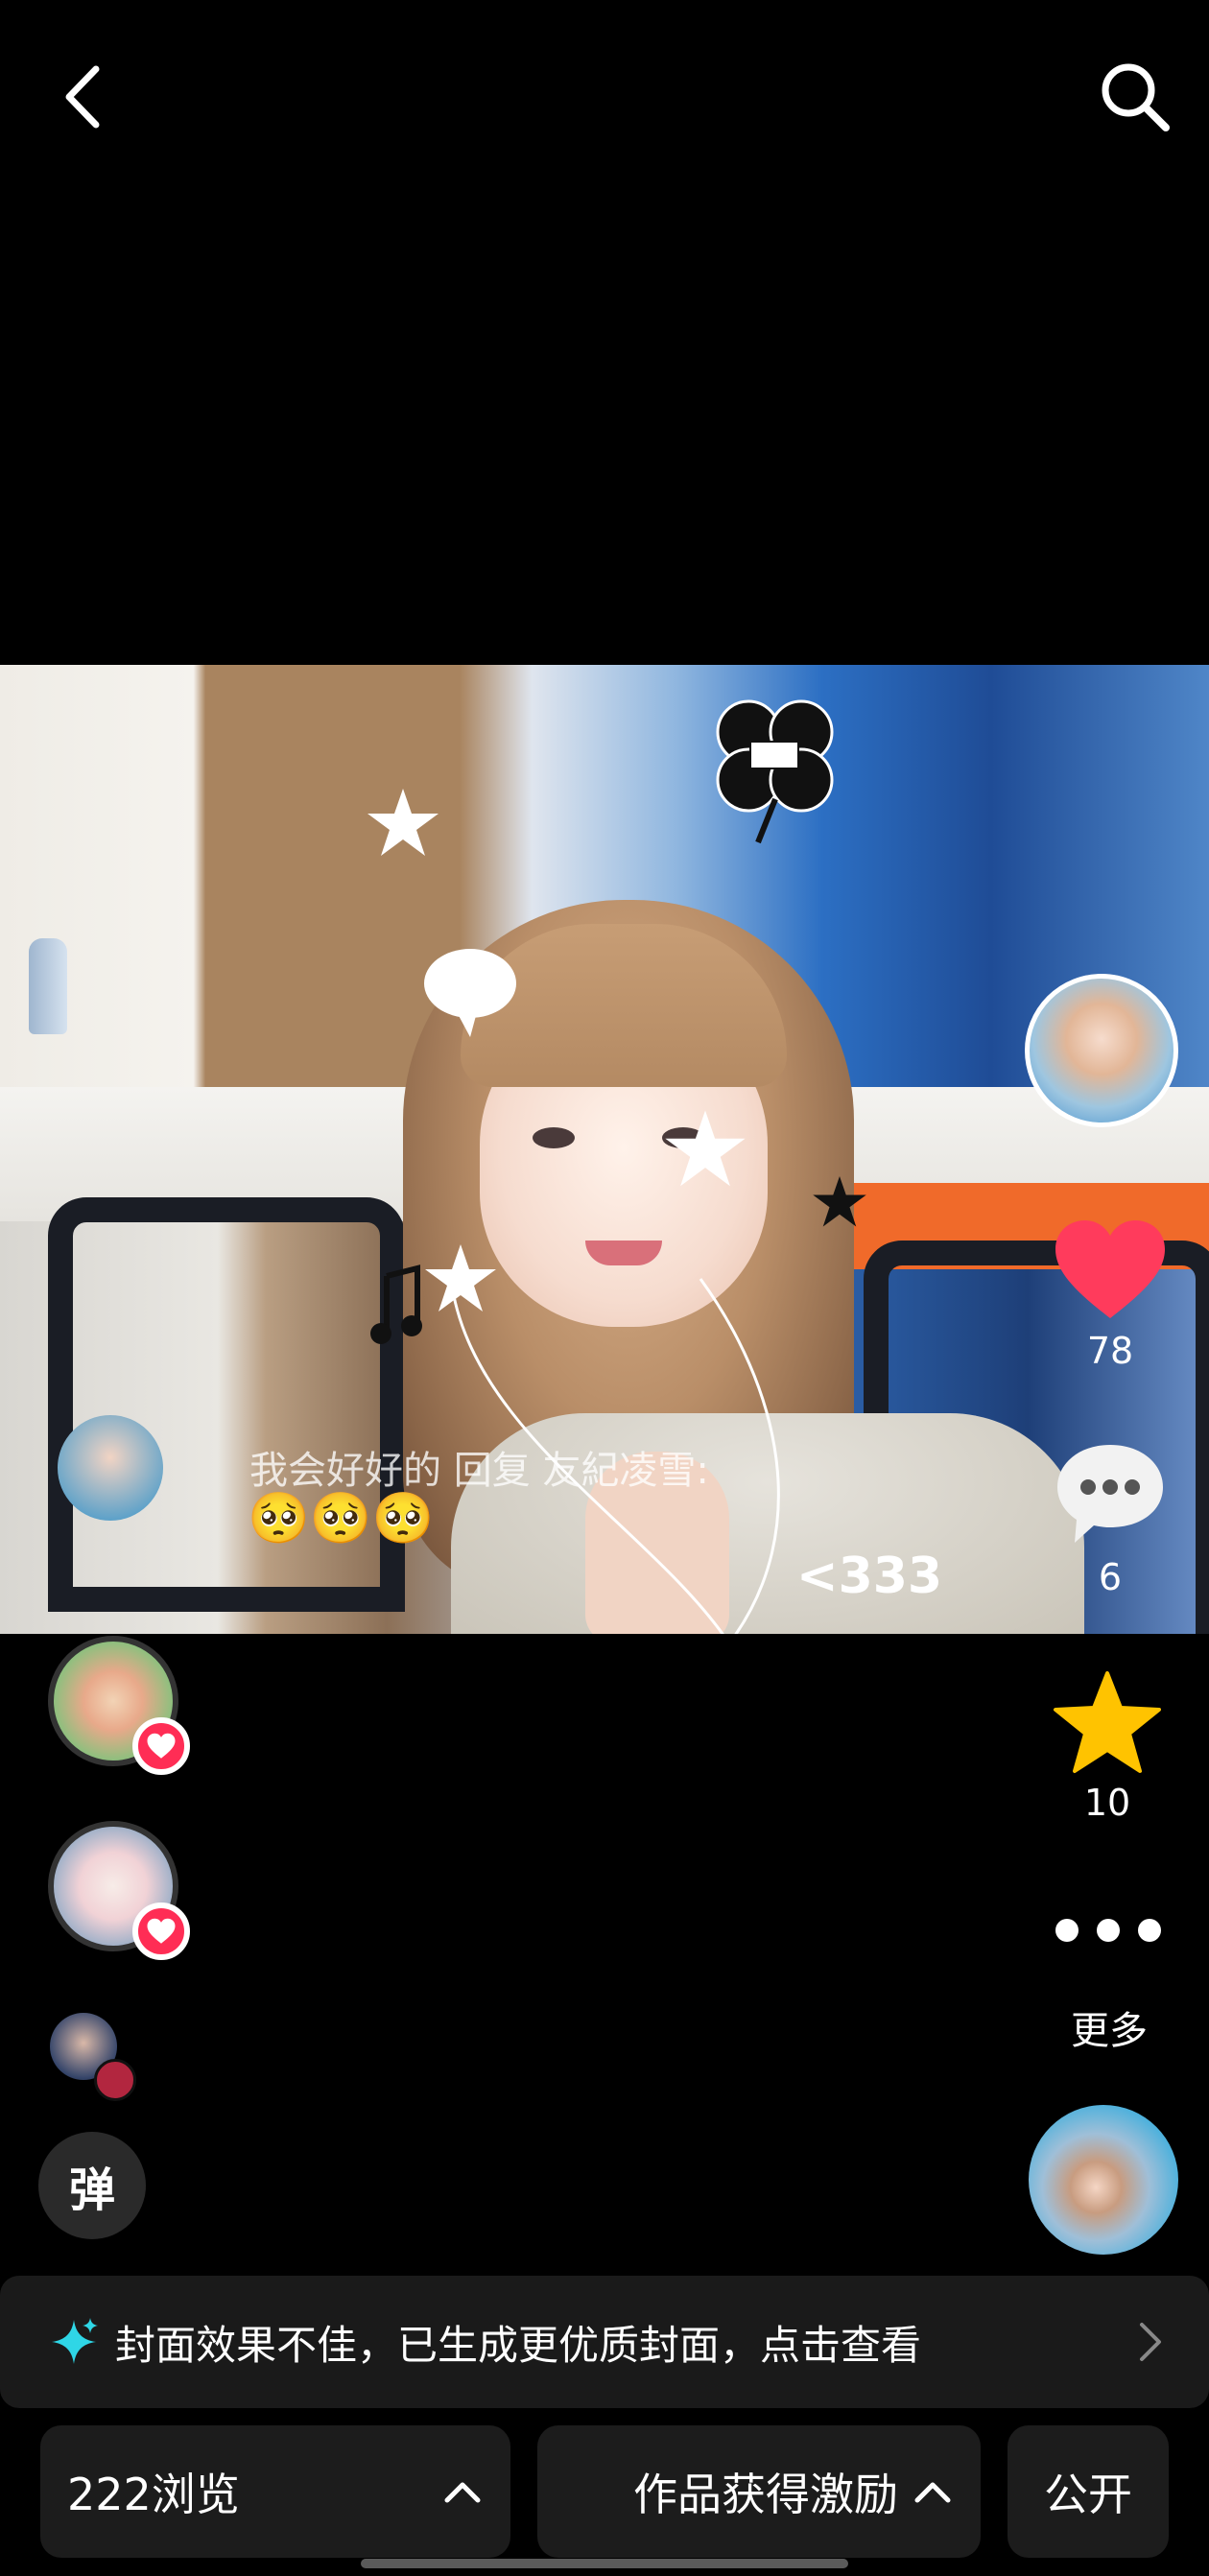 This screenshot has height=2576, width=1209. I want to click on danmu-avatar, so click(111, 1468).